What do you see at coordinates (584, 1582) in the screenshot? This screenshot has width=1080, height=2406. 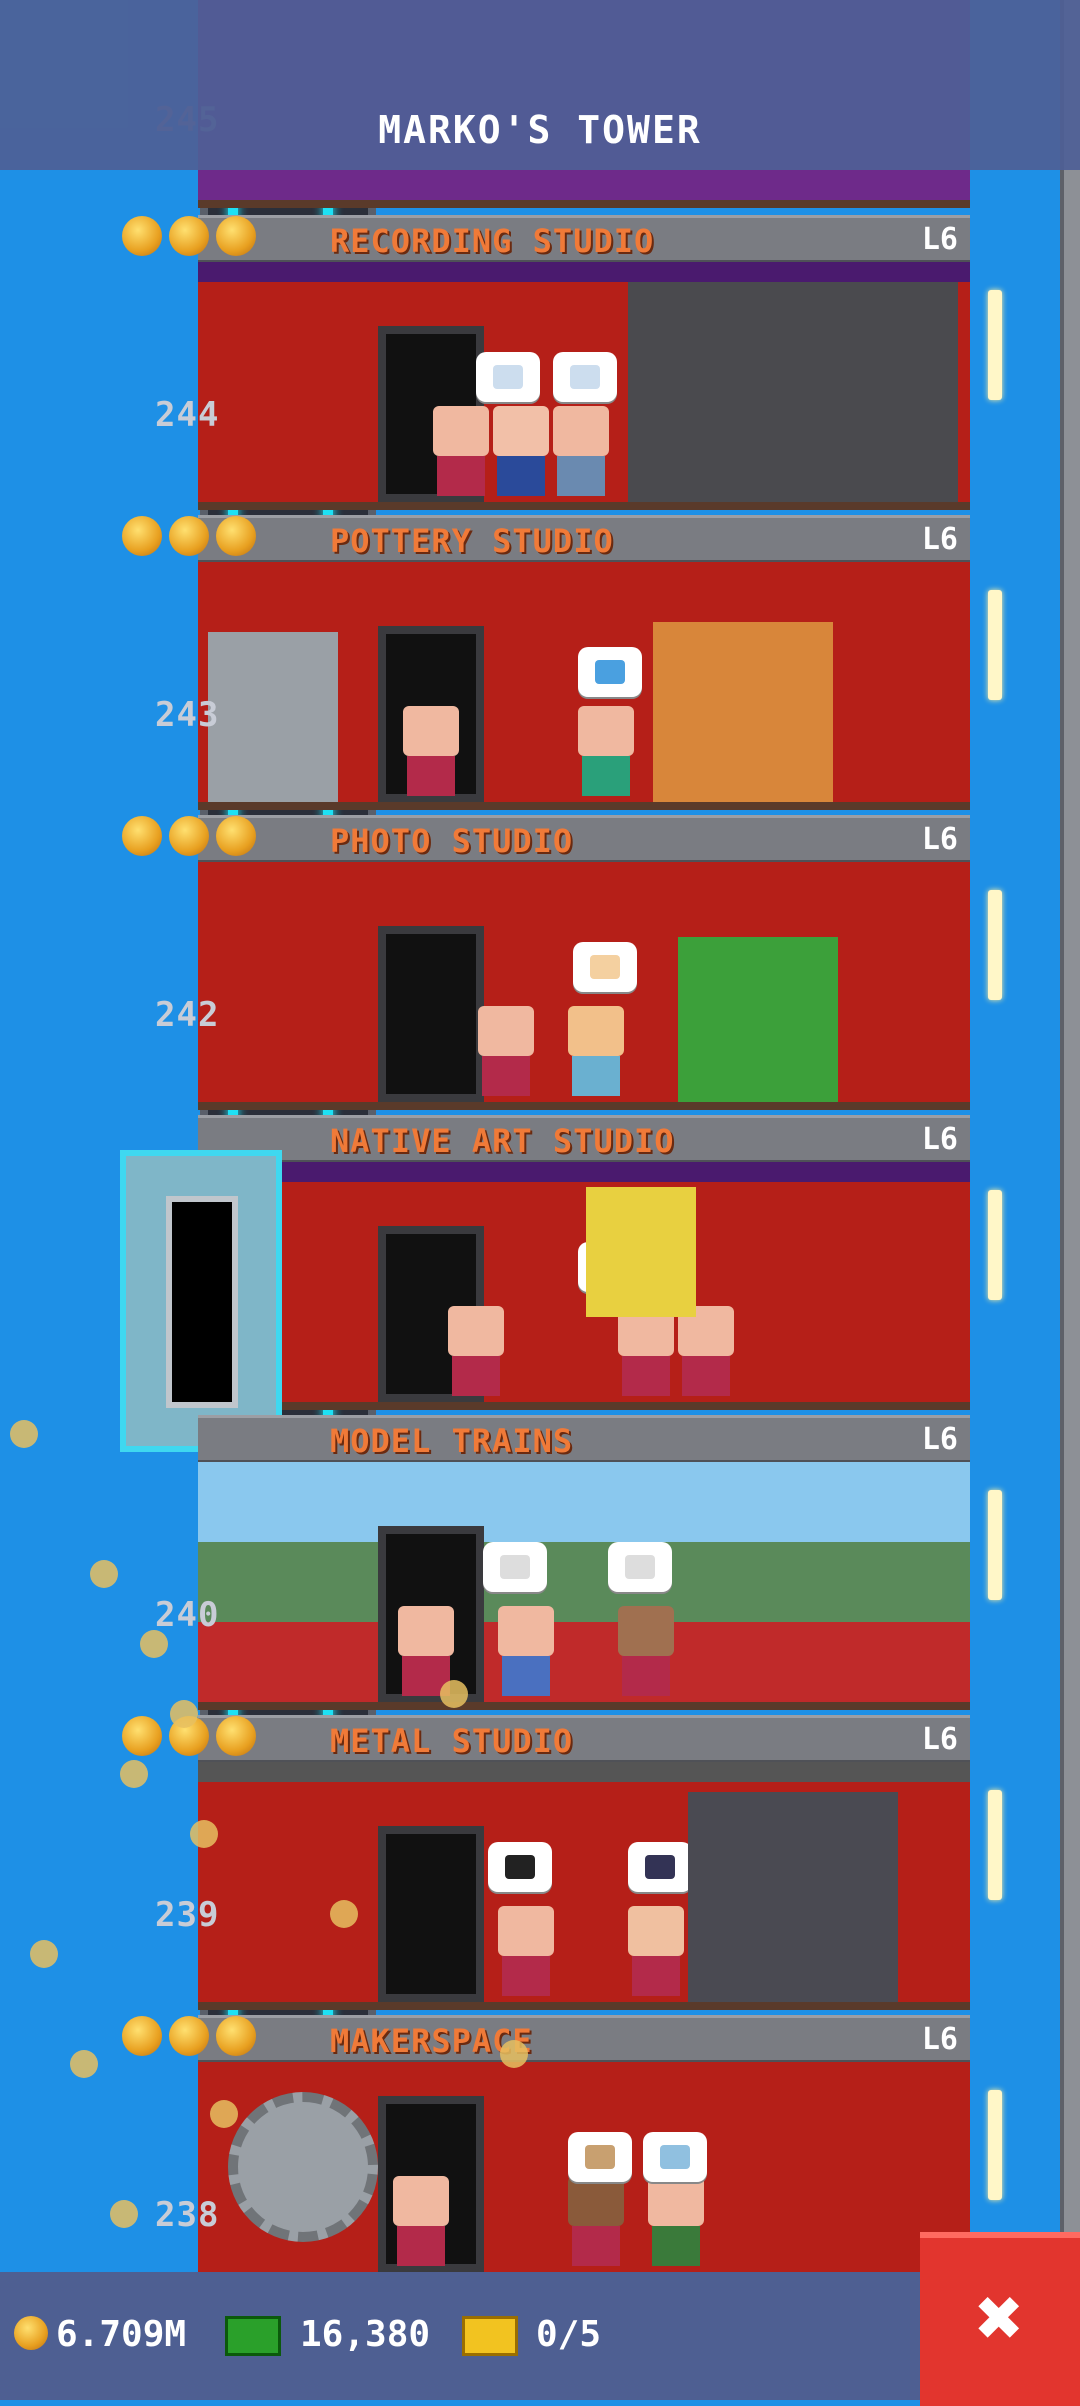 I see `mountains` at bounding box center [584, 1582].